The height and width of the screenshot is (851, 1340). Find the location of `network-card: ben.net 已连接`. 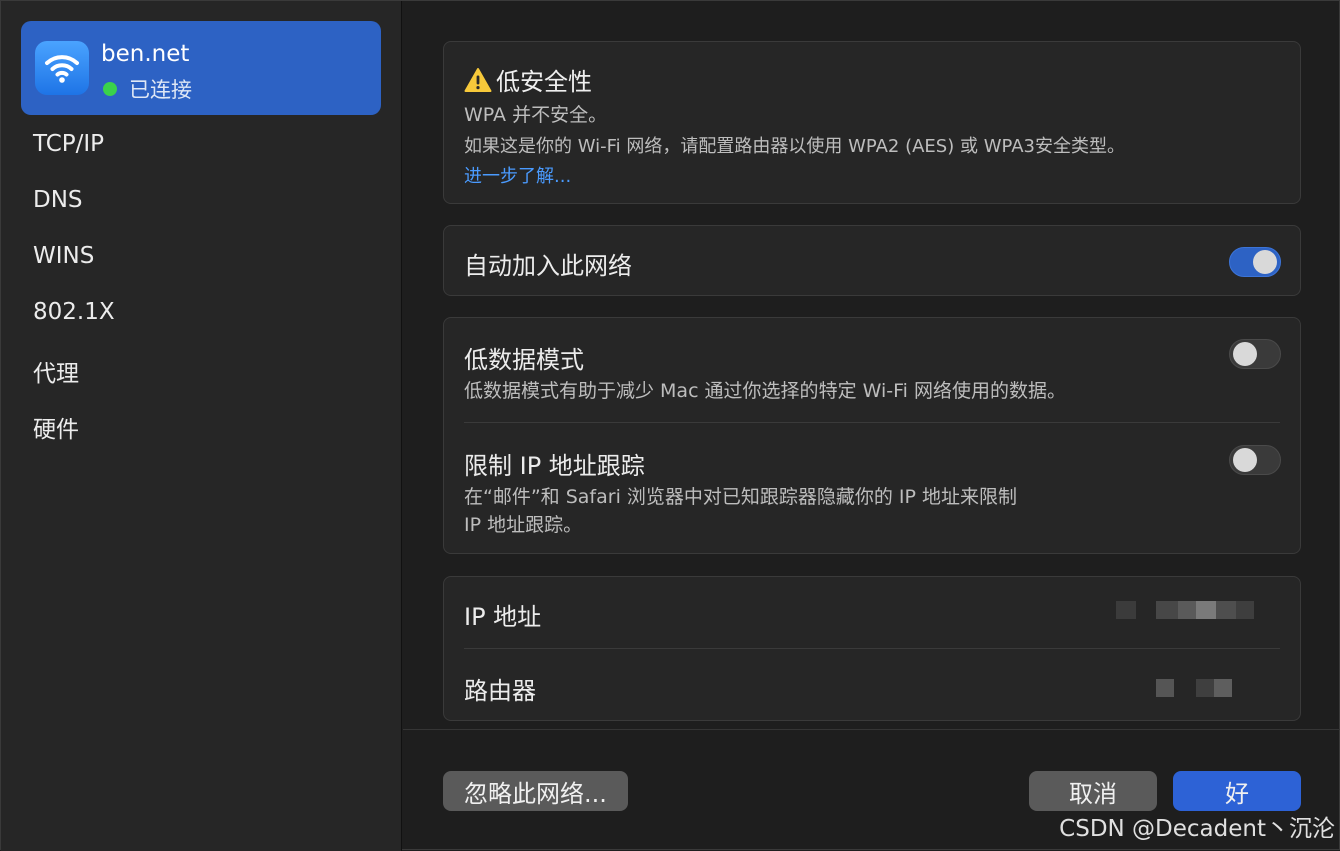

network-card: ben.net 已连接 is located at coordinates (201, 68).